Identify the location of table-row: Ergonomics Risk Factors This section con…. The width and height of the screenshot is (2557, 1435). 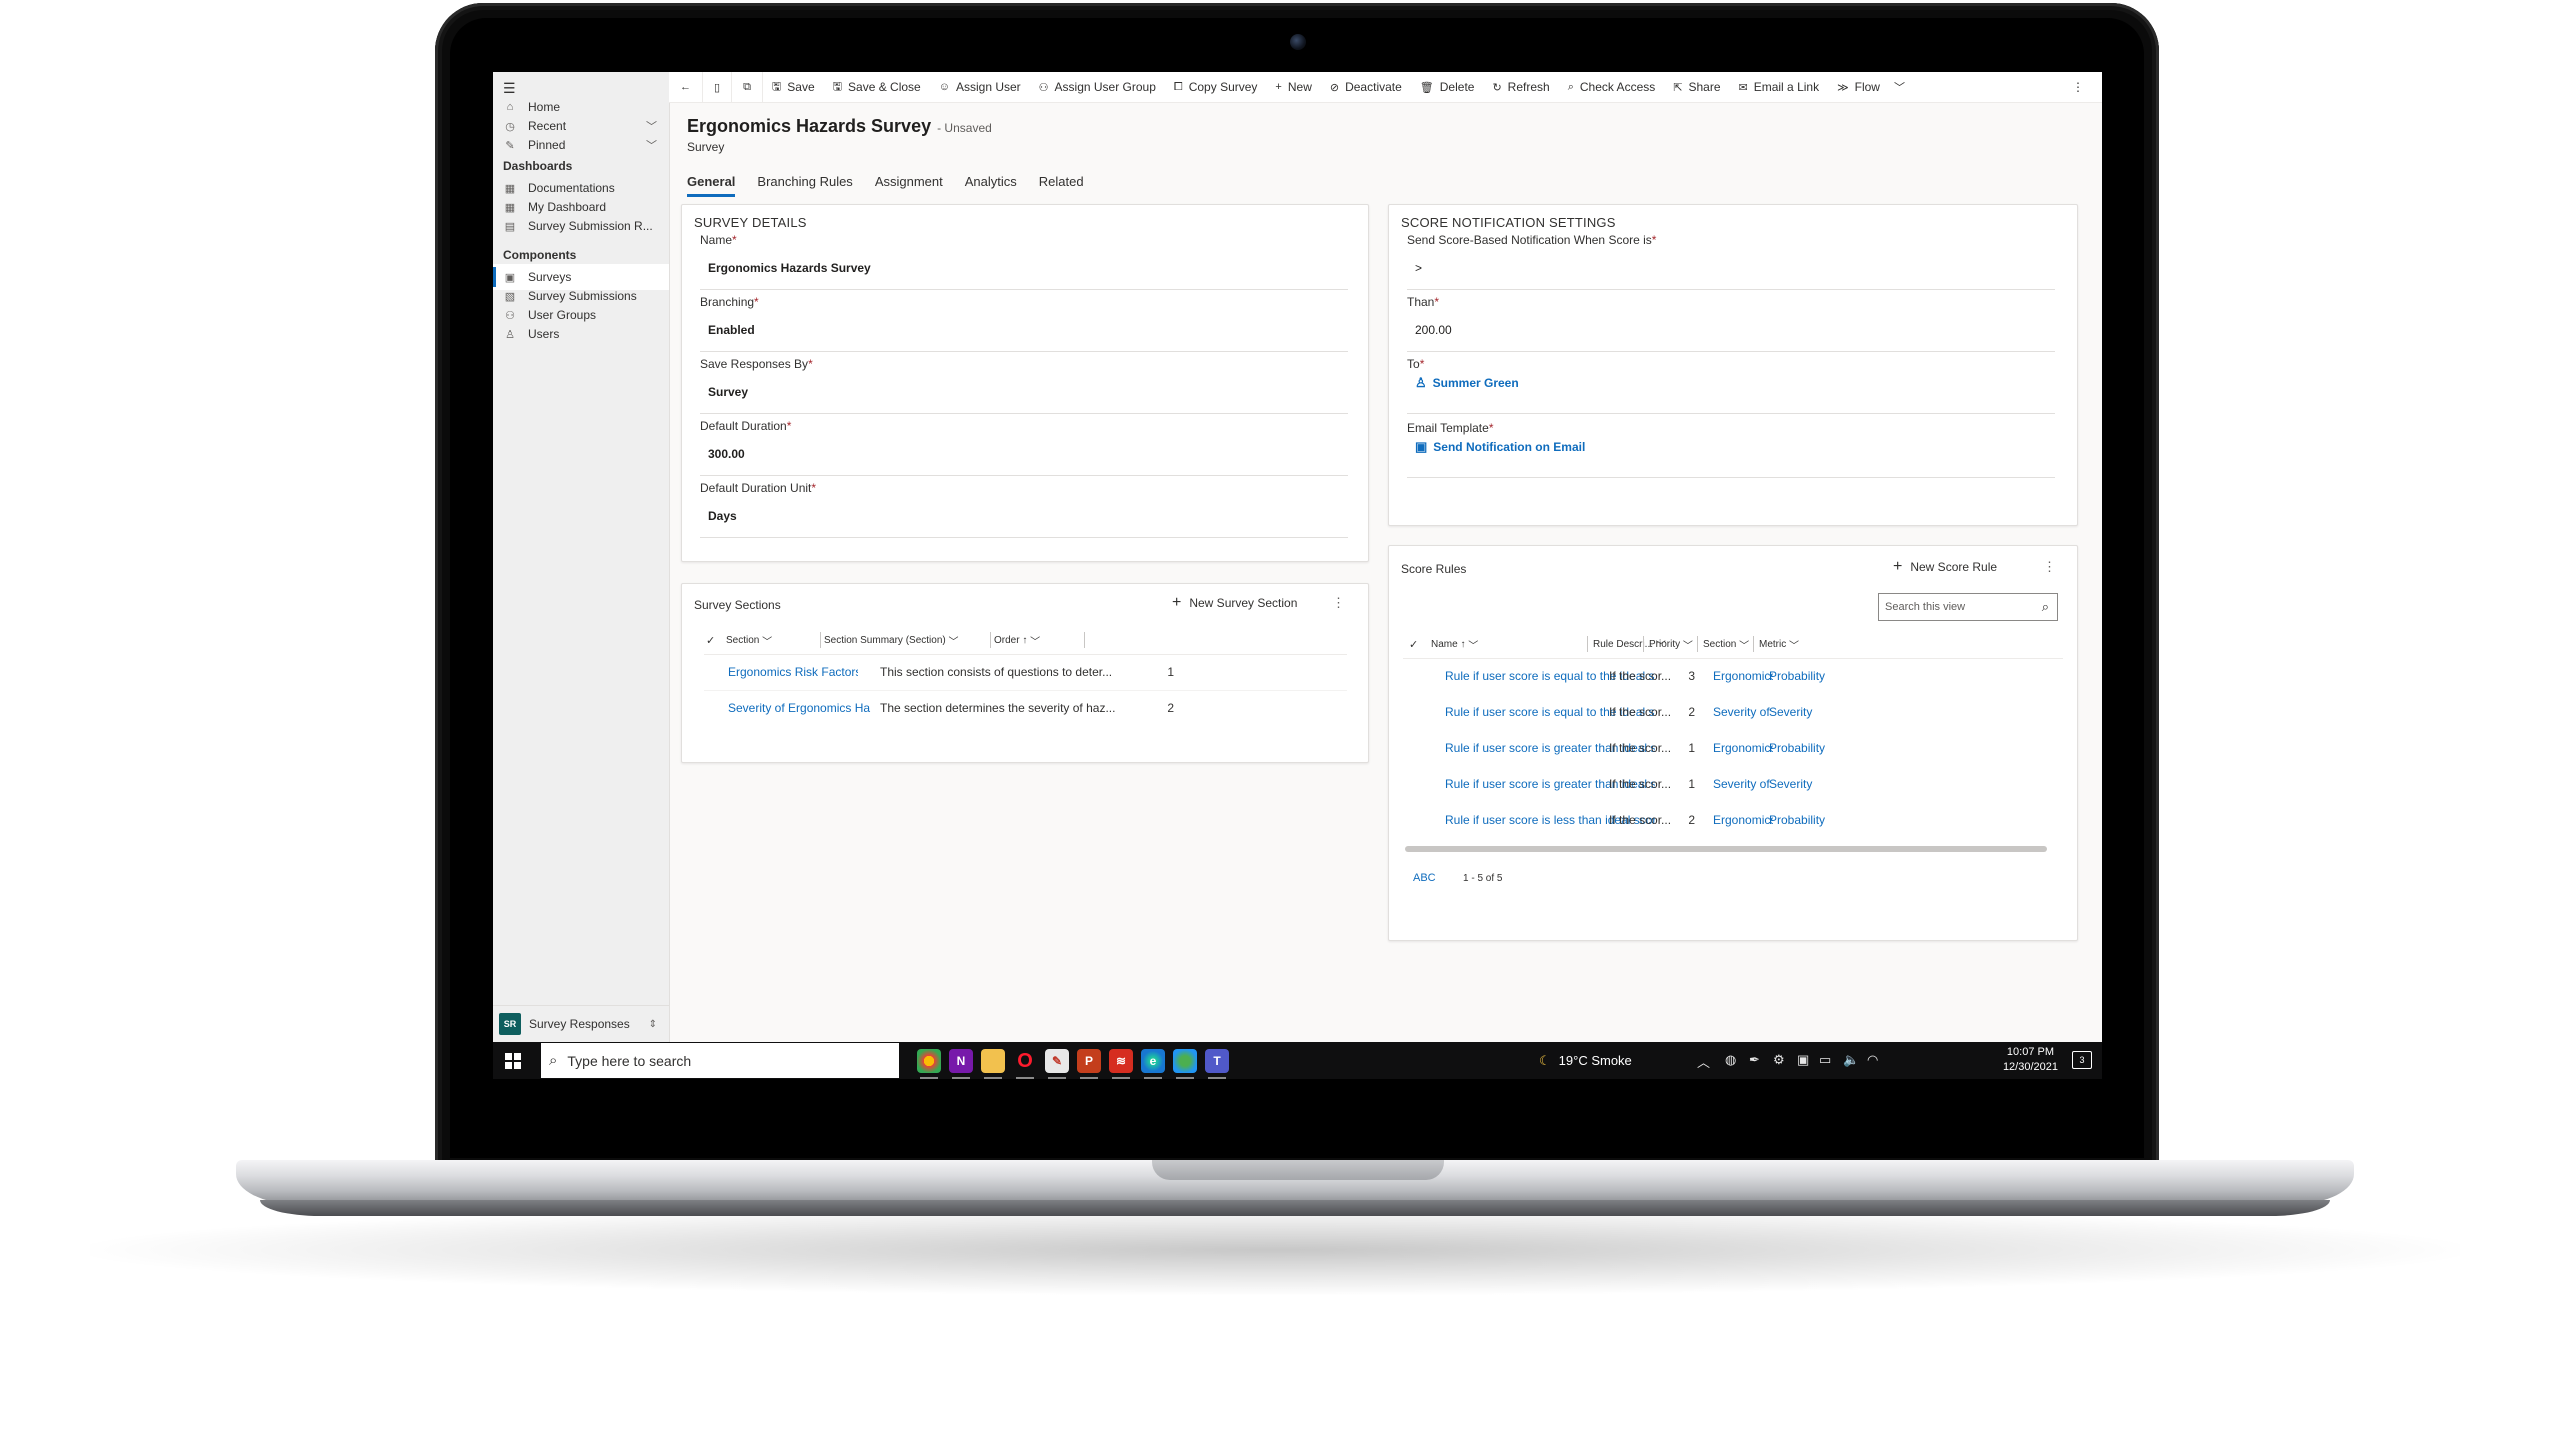
(1025, 672).